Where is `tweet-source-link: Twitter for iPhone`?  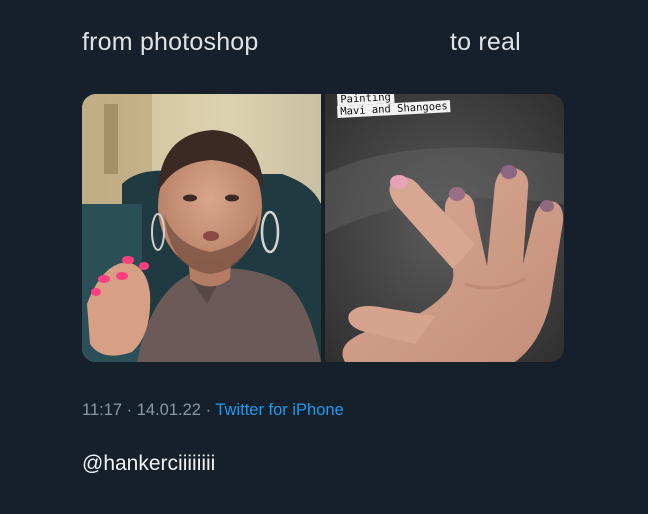
tweet-source-link: Twitter for iPhone is located at coordinates (279, 410).